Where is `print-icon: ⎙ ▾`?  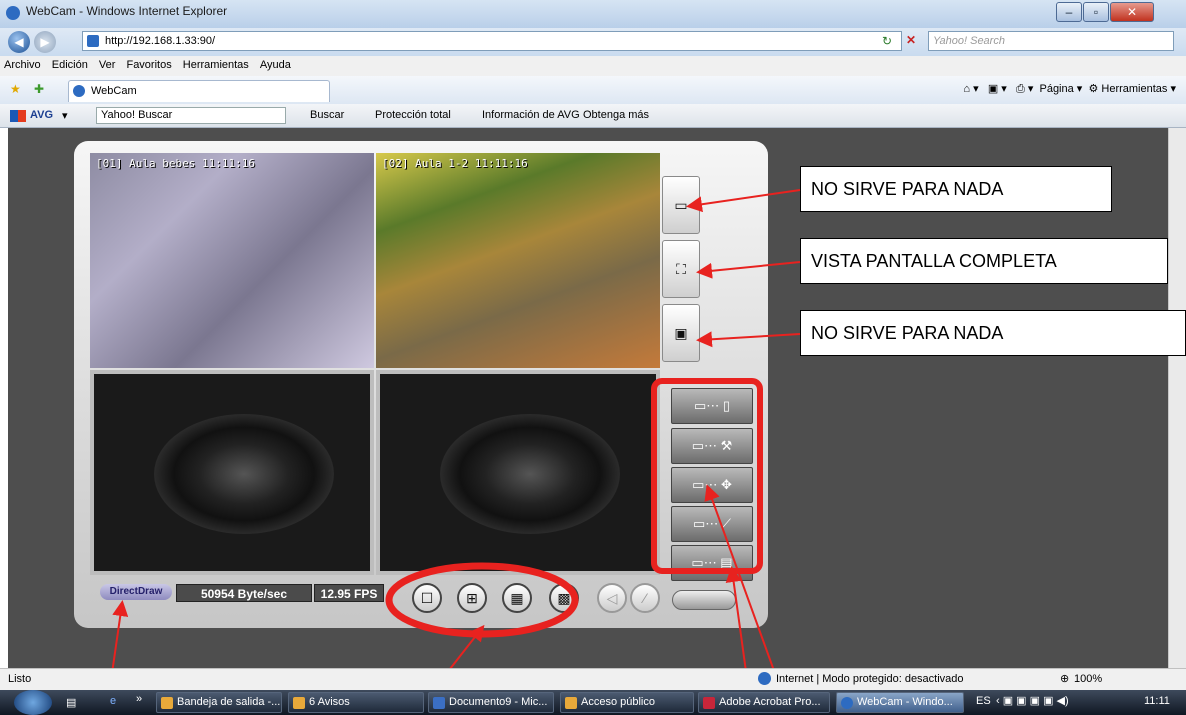
print-icon: ⎙ ▾ is located at coordinates (1024, 89).